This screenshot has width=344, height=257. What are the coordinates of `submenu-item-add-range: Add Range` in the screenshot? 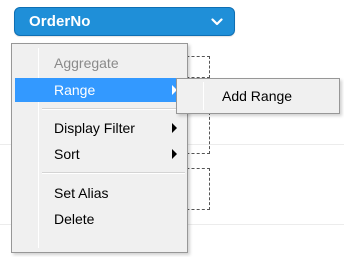 It's located at (258, 96).